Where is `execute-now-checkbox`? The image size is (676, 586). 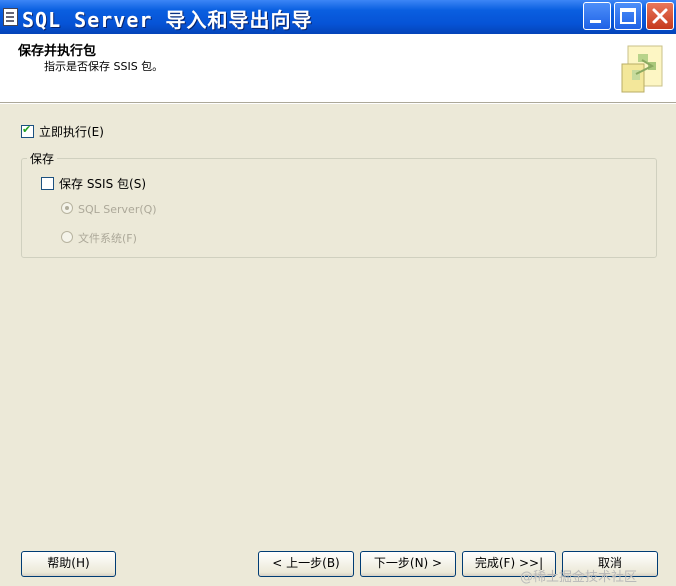
execute-now-checkbox is located at coordinates (27, 130).